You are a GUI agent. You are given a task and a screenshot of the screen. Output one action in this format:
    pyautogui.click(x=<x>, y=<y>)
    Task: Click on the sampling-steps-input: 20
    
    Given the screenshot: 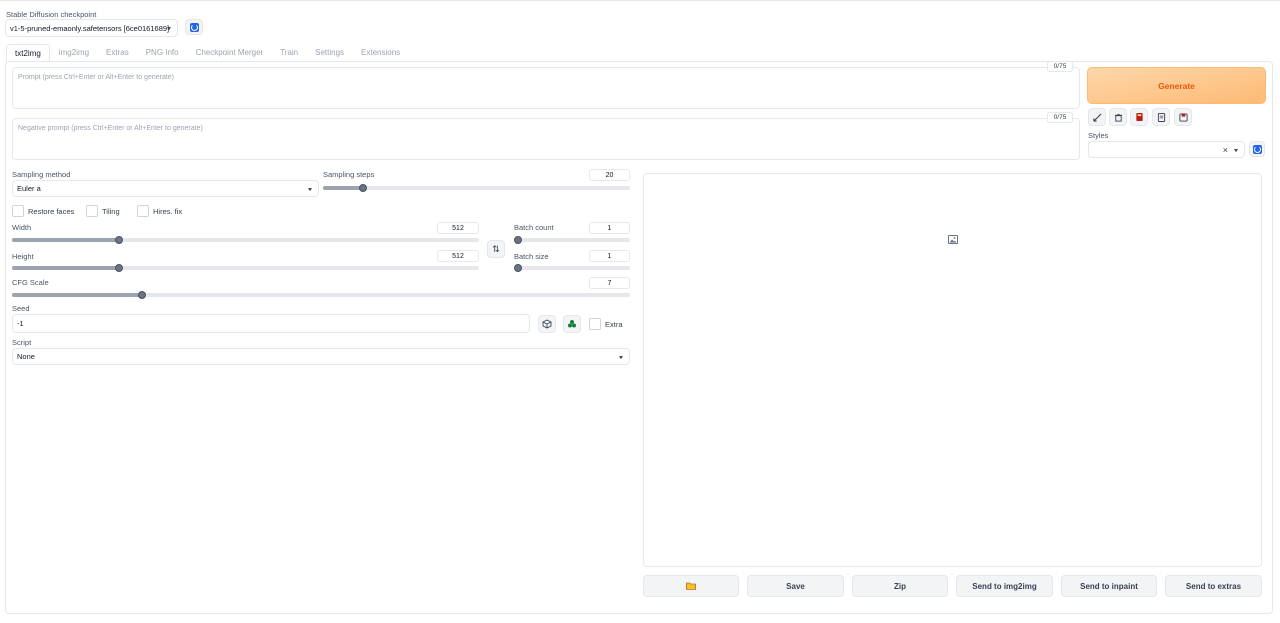 What is the action you would take?
    pyautogui.click(x=609, y=175)
    